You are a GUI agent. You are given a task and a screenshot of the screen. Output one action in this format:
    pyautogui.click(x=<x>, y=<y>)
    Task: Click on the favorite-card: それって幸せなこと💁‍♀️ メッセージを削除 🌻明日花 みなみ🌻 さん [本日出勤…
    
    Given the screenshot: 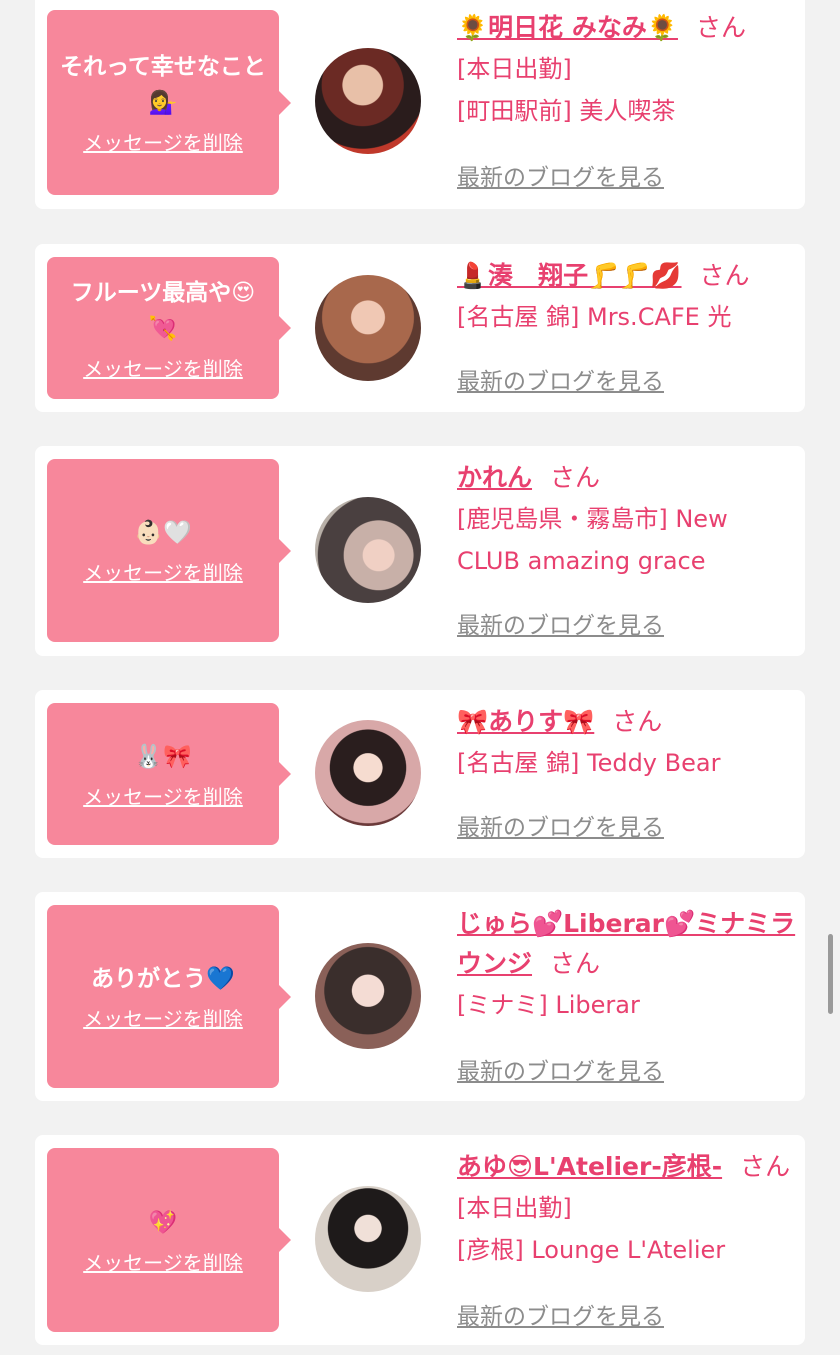 What is the action you would take?
    pyautogui.click(x=420, y=104)
    